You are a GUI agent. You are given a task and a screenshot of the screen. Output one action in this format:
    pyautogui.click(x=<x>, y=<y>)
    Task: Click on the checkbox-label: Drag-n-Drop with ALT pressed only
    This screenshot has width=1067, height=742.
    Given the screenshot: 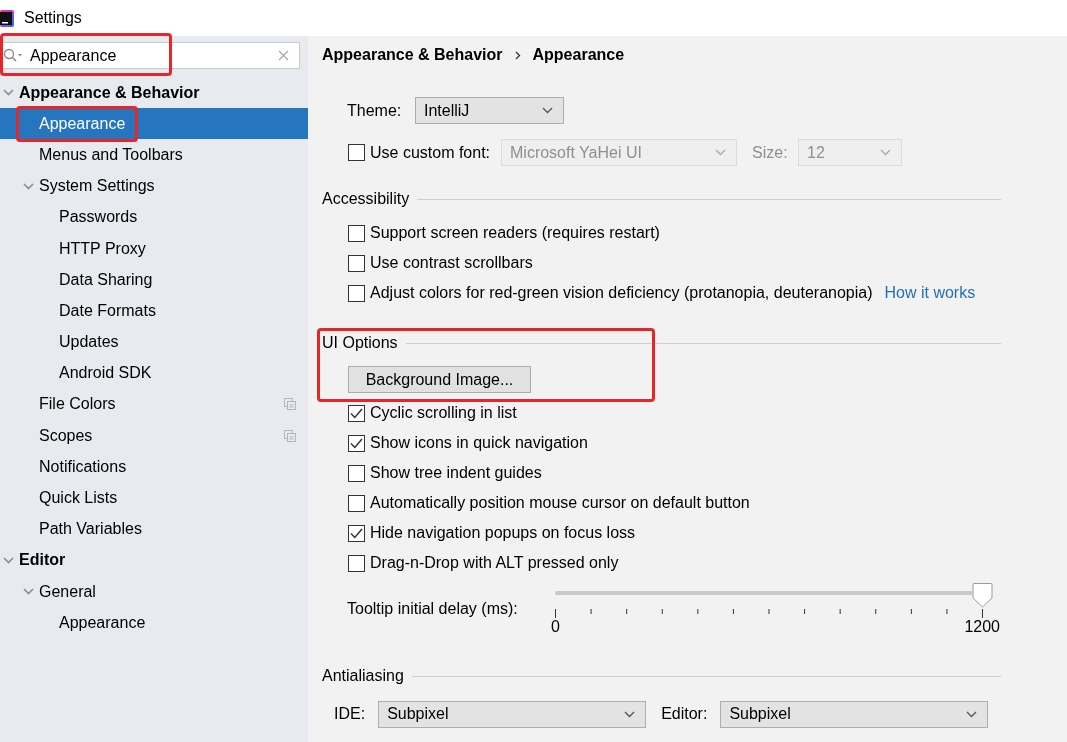 What is the action you would take?
    pyautogui.click(x=494, y=563)
    